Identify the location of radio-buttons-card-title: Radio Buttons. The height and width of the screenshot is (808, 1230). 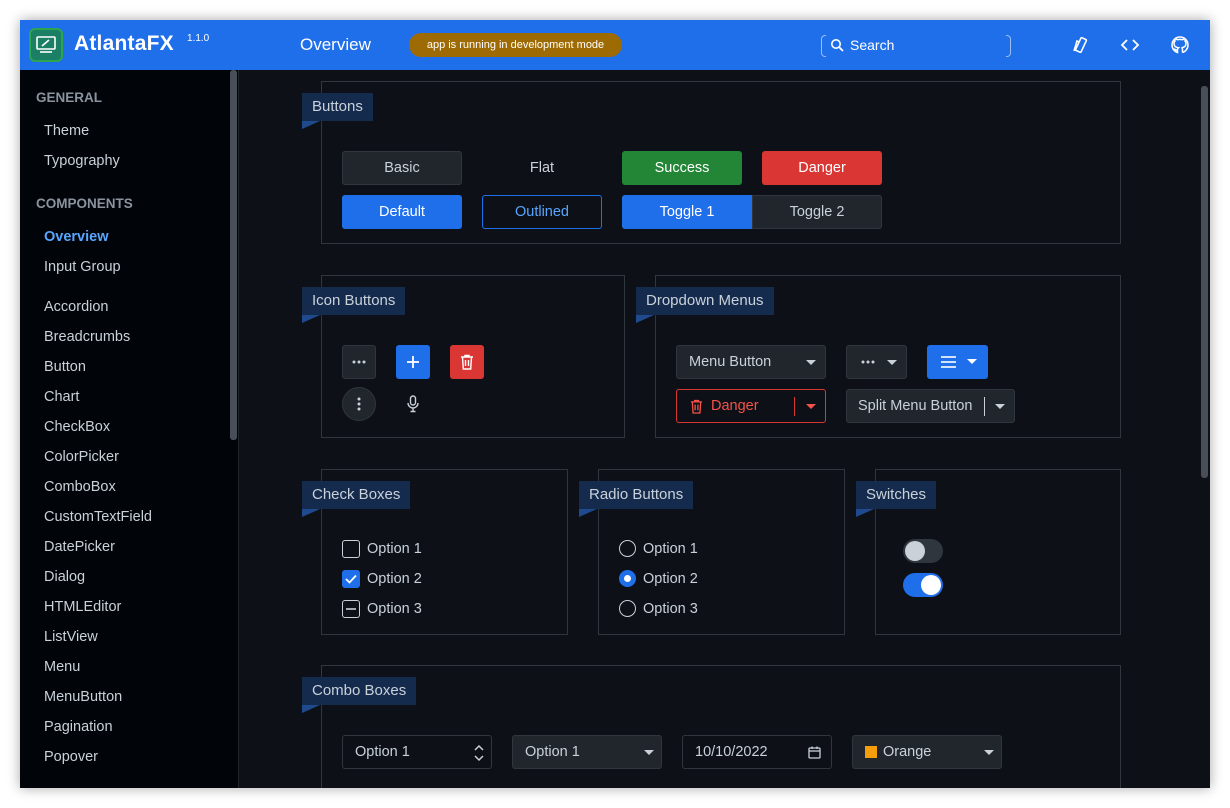
(636, 495).